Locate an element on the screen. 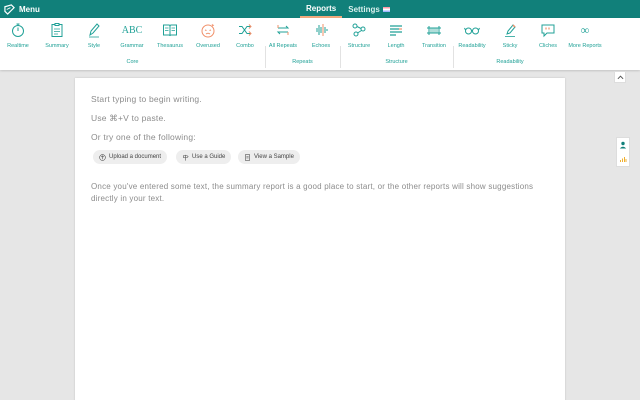  bar-chart-icon is located at coordinates (623, 159).